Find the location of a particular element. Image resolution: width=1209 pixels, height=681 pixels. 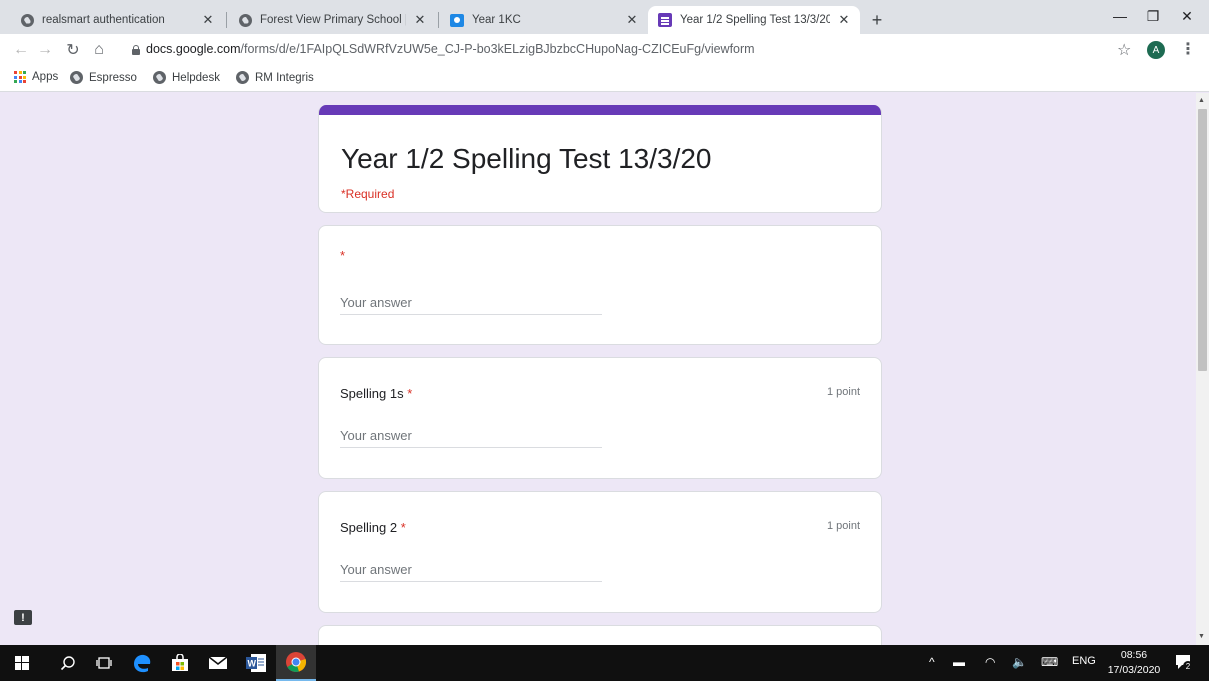

lock-icon is located at coordinates (136, 50).